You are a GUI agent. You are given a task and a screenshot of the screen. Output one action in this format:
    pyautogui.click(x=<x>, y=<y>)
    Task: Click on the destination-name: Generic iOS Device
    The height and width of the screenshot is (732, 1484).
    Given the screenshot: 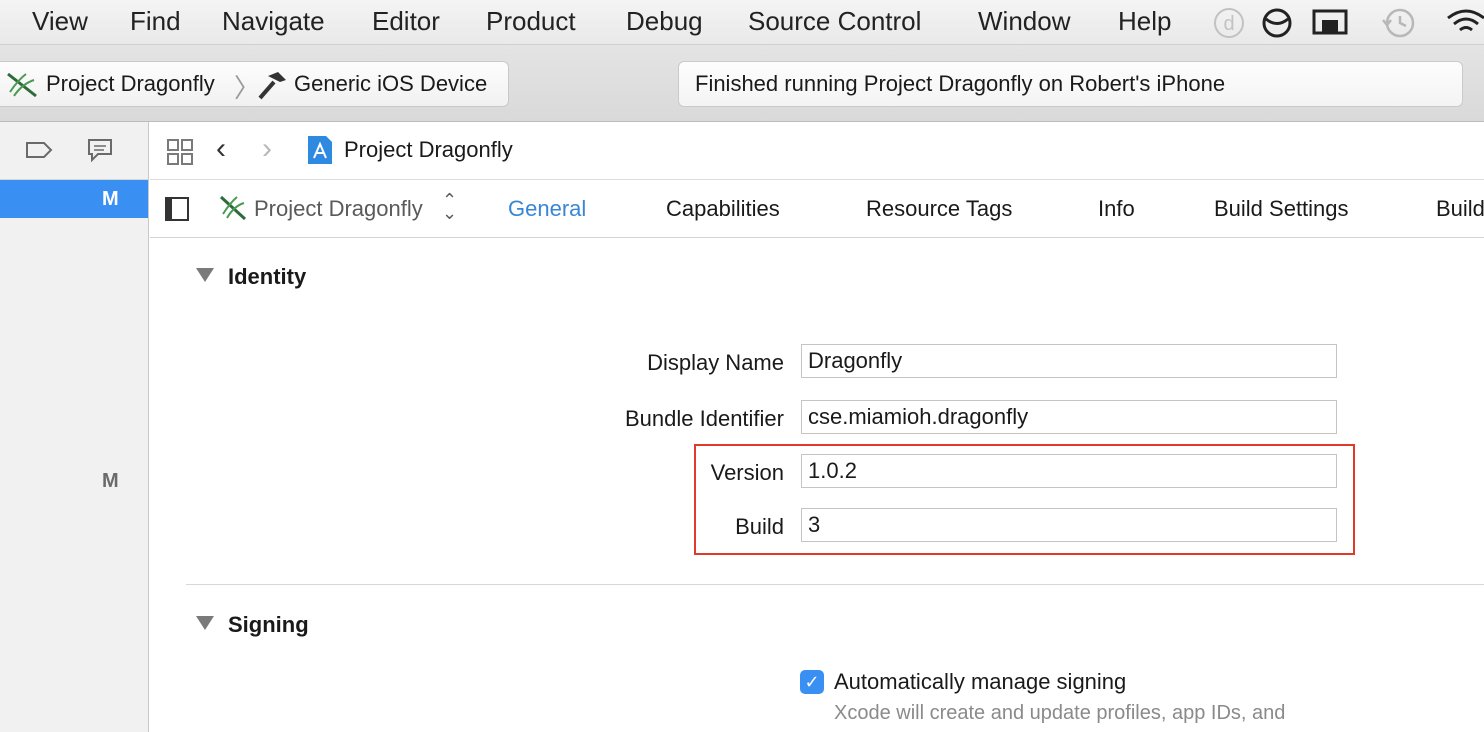 What is the action you would take?
    pyautogui.click(x=390, y=84)
    